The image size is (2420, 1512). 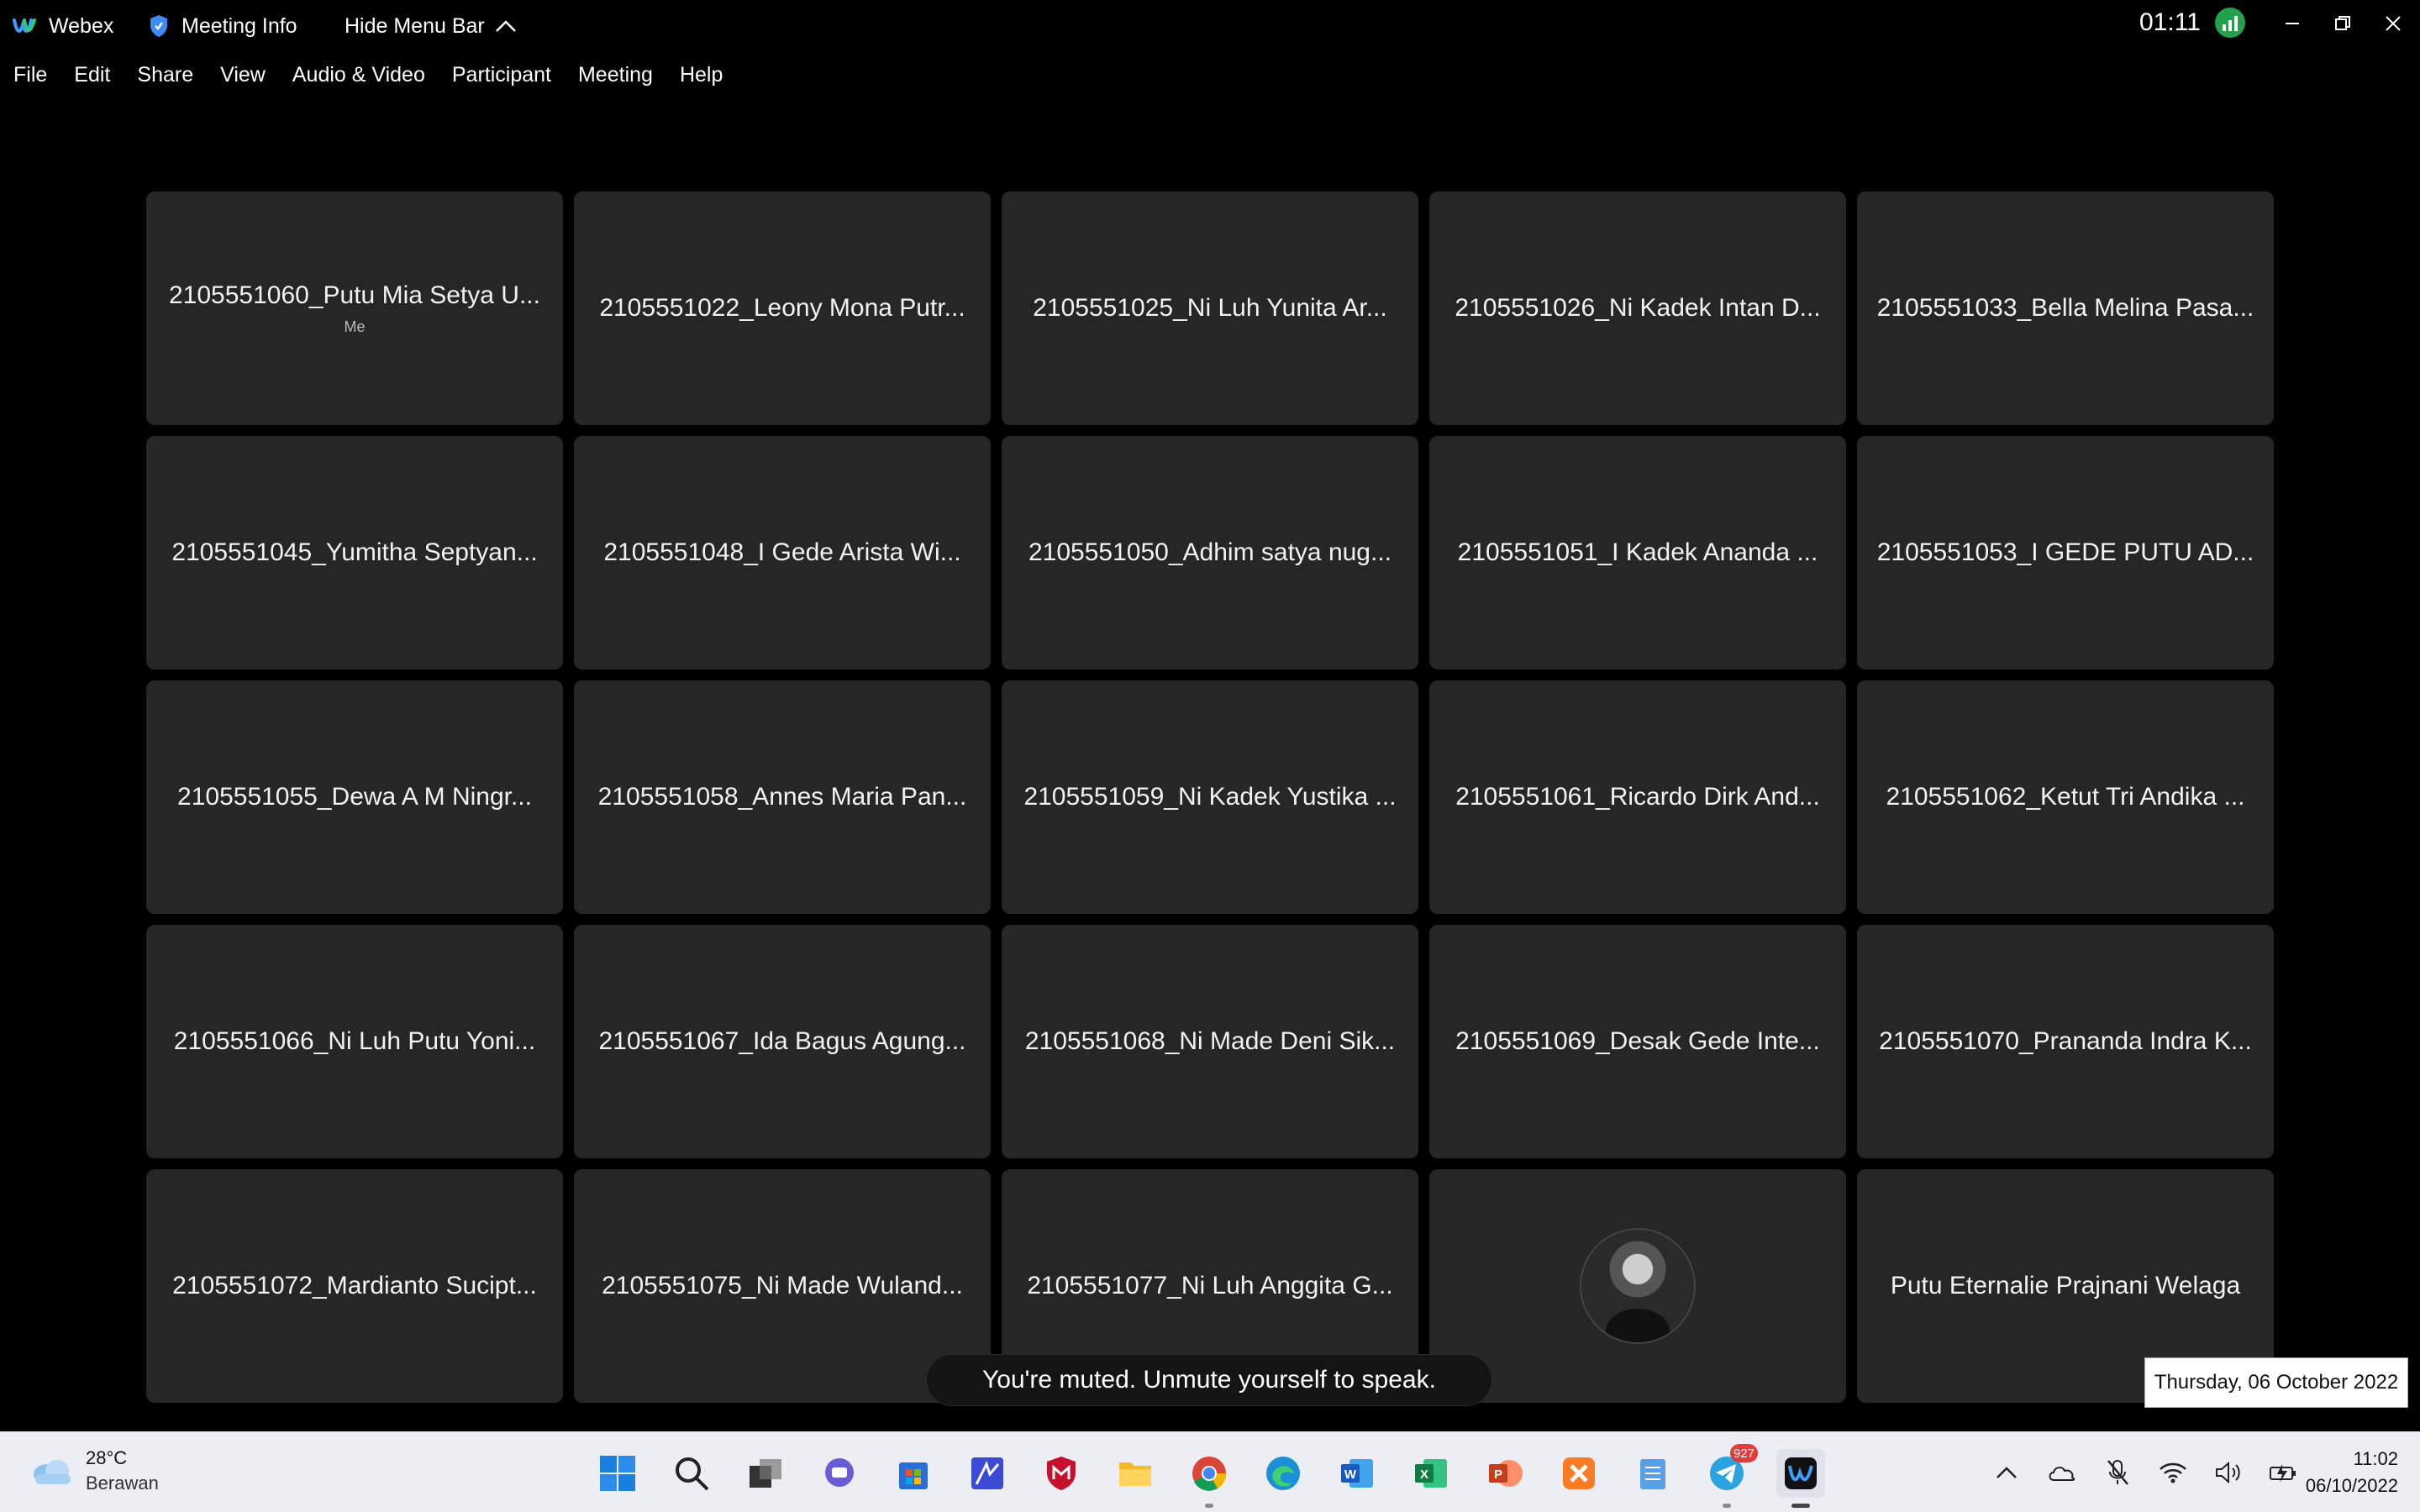 I want to click on chat-icon, so click(x=840, y=1472).